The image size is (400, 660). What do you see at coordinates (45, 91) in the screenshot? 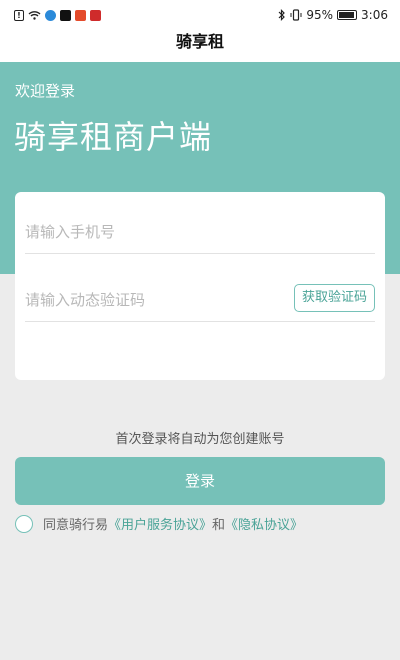
I see `welcome-text: 欢迎登录` at bounding box center [45, 91].